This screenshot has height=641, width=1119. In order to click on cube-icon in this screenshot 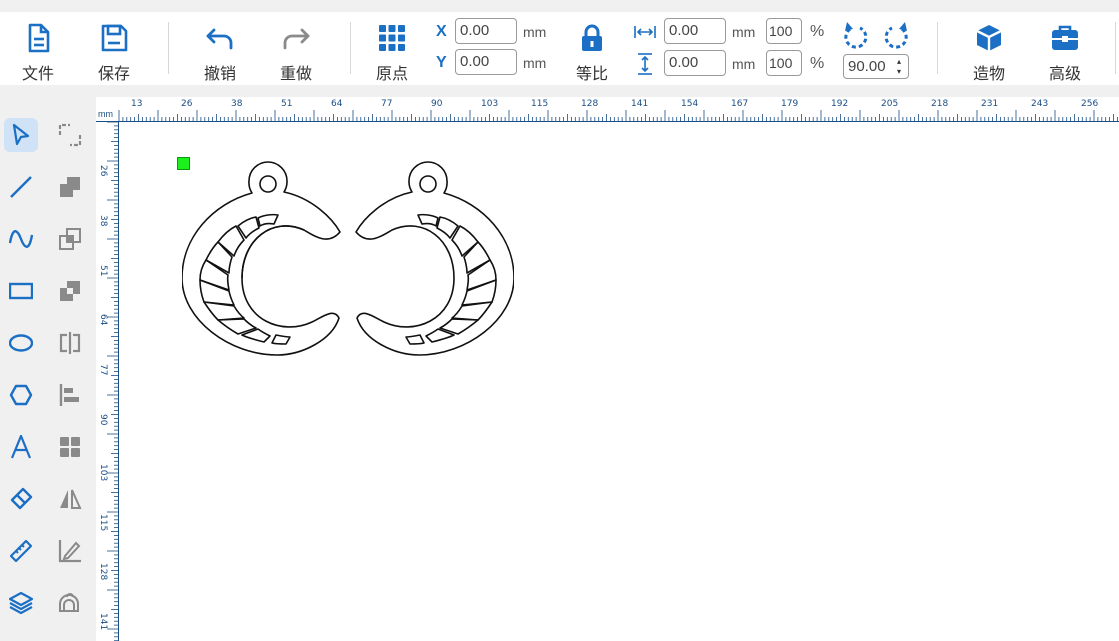, I will do `click(989, 38)`.